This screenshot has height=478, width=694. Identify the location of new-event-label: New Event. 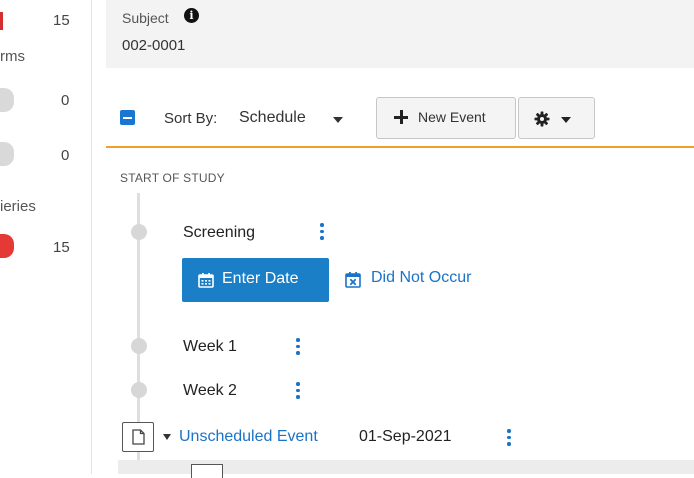
(452, 117).